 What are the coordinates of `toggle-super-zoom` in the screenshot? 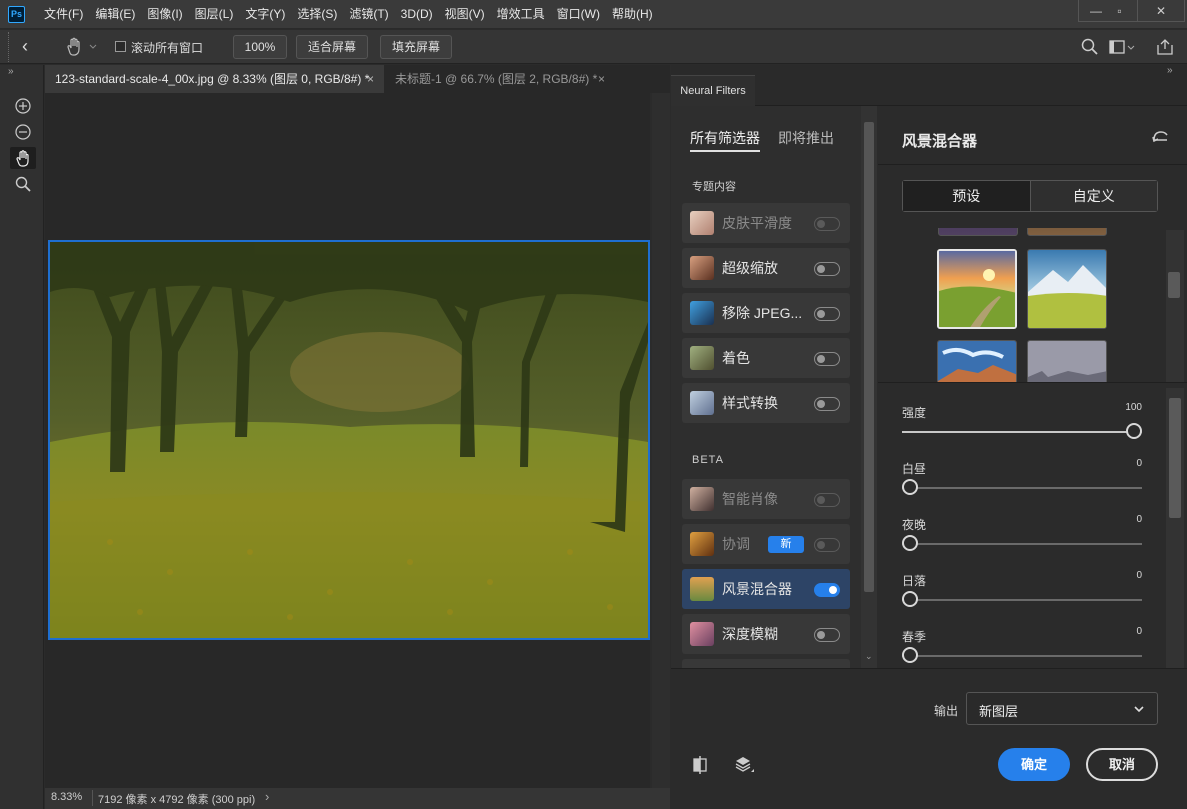 It's located at (827, 269).